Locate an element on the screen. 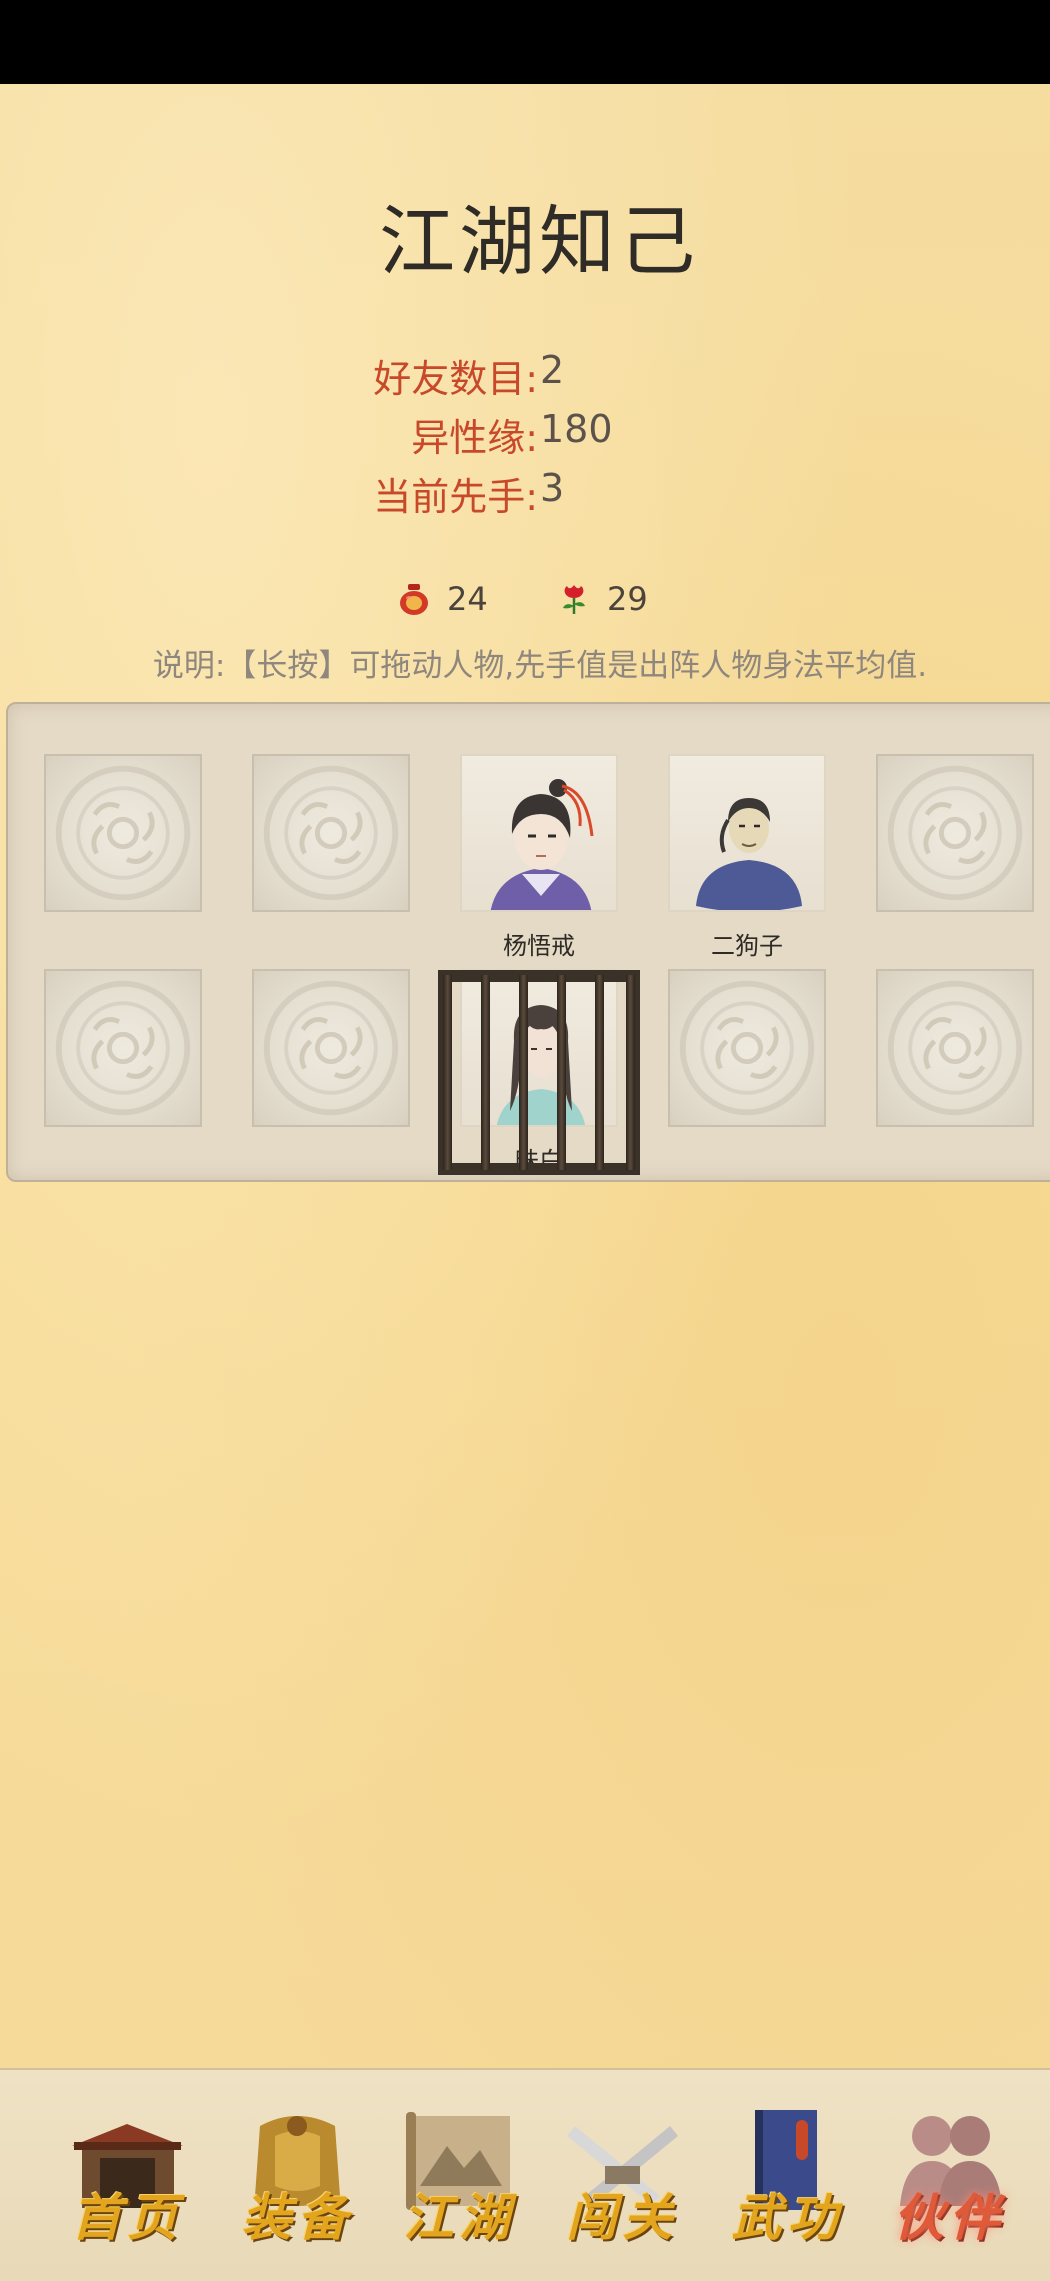 Image resolution: width=1050 pixels, height=2281 pixels. yang-portrait is located at coordinates (542, 844).